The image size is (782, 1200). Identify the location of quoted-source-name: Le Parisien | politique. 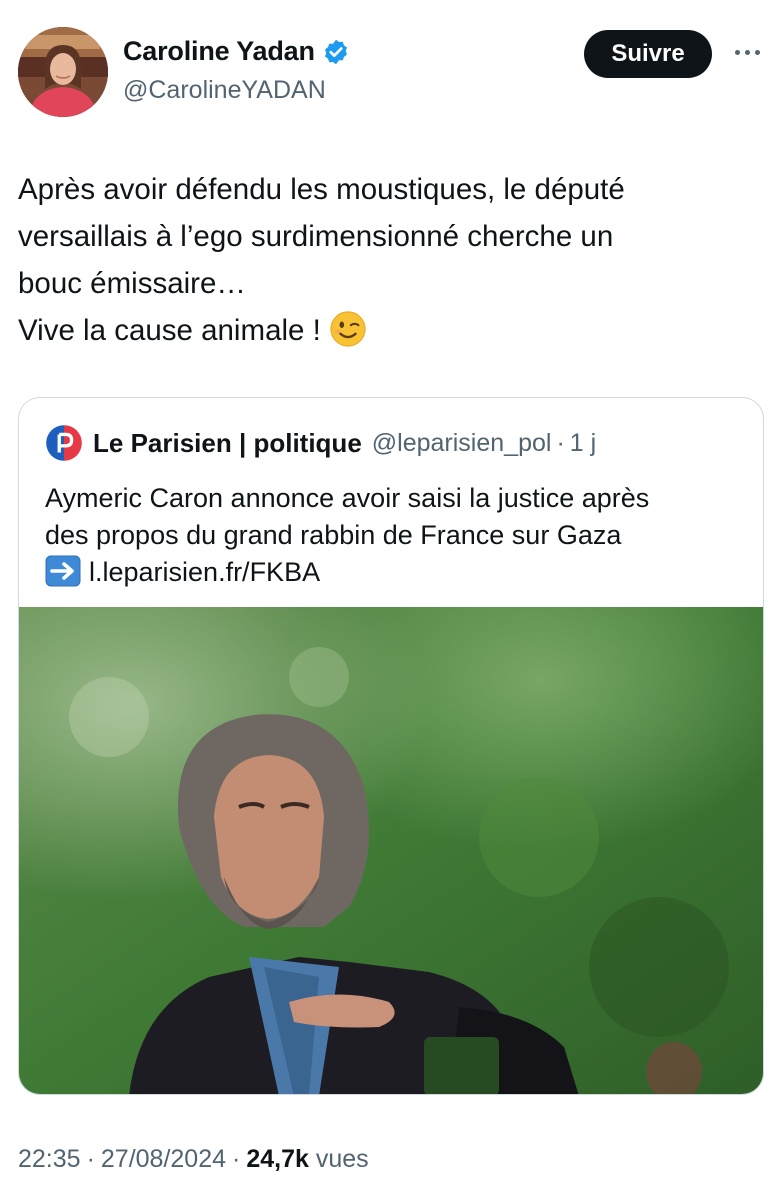
(227, 443).